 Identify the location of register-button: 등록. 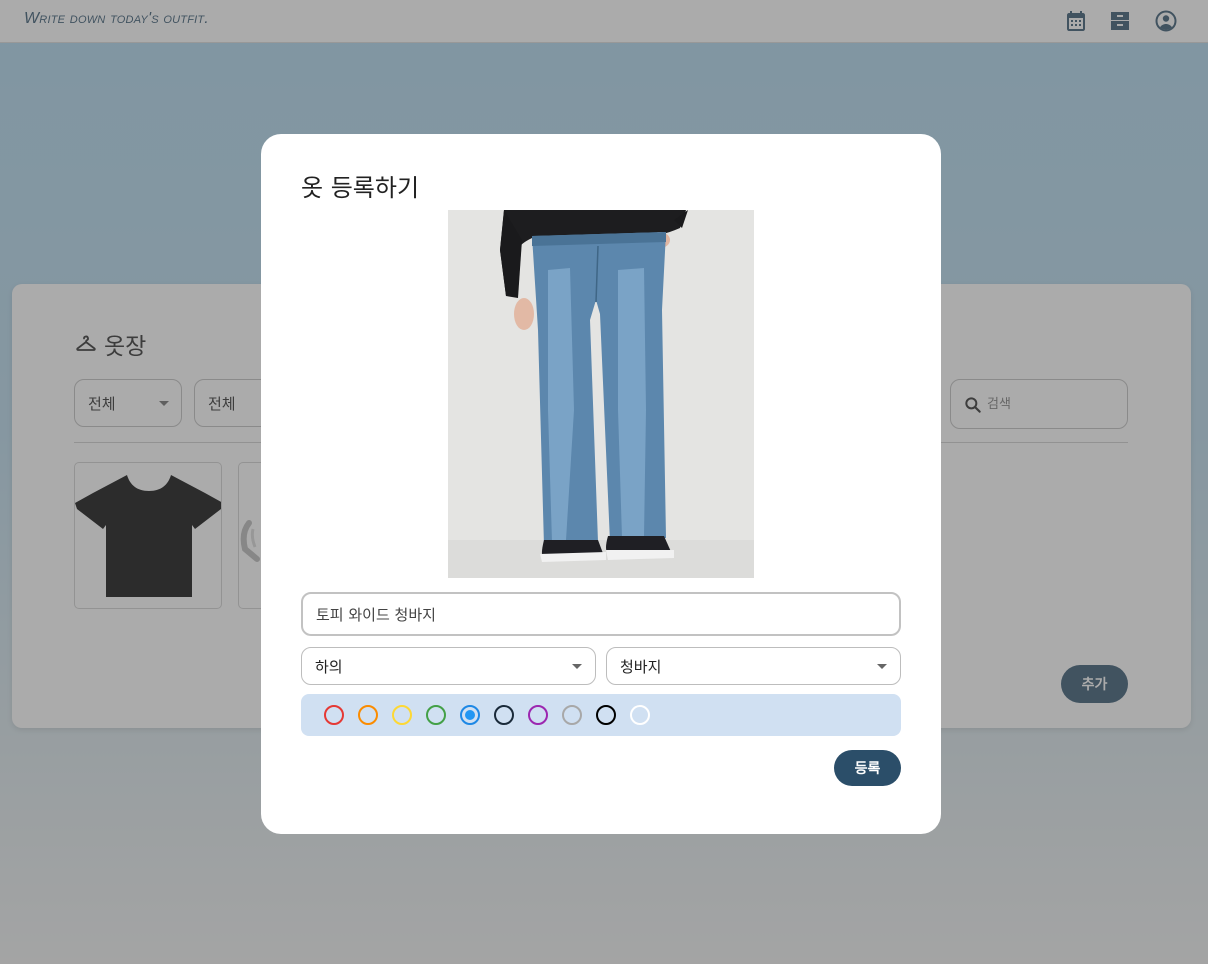
(867, 768).